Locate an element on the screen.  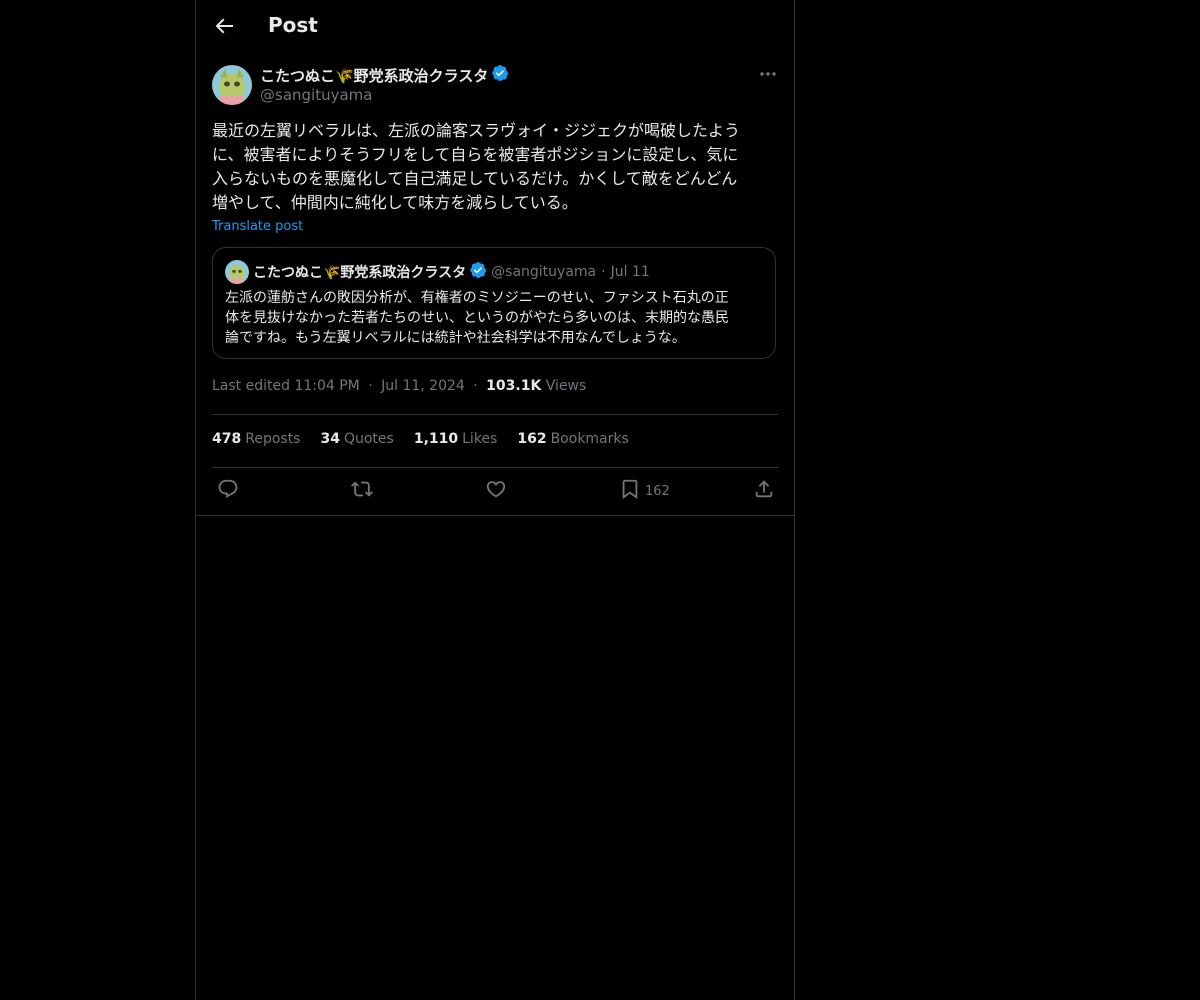
author-name-row: こたつぬこ🌾野党系政治クラスタ is located at coordinates (384, 75).